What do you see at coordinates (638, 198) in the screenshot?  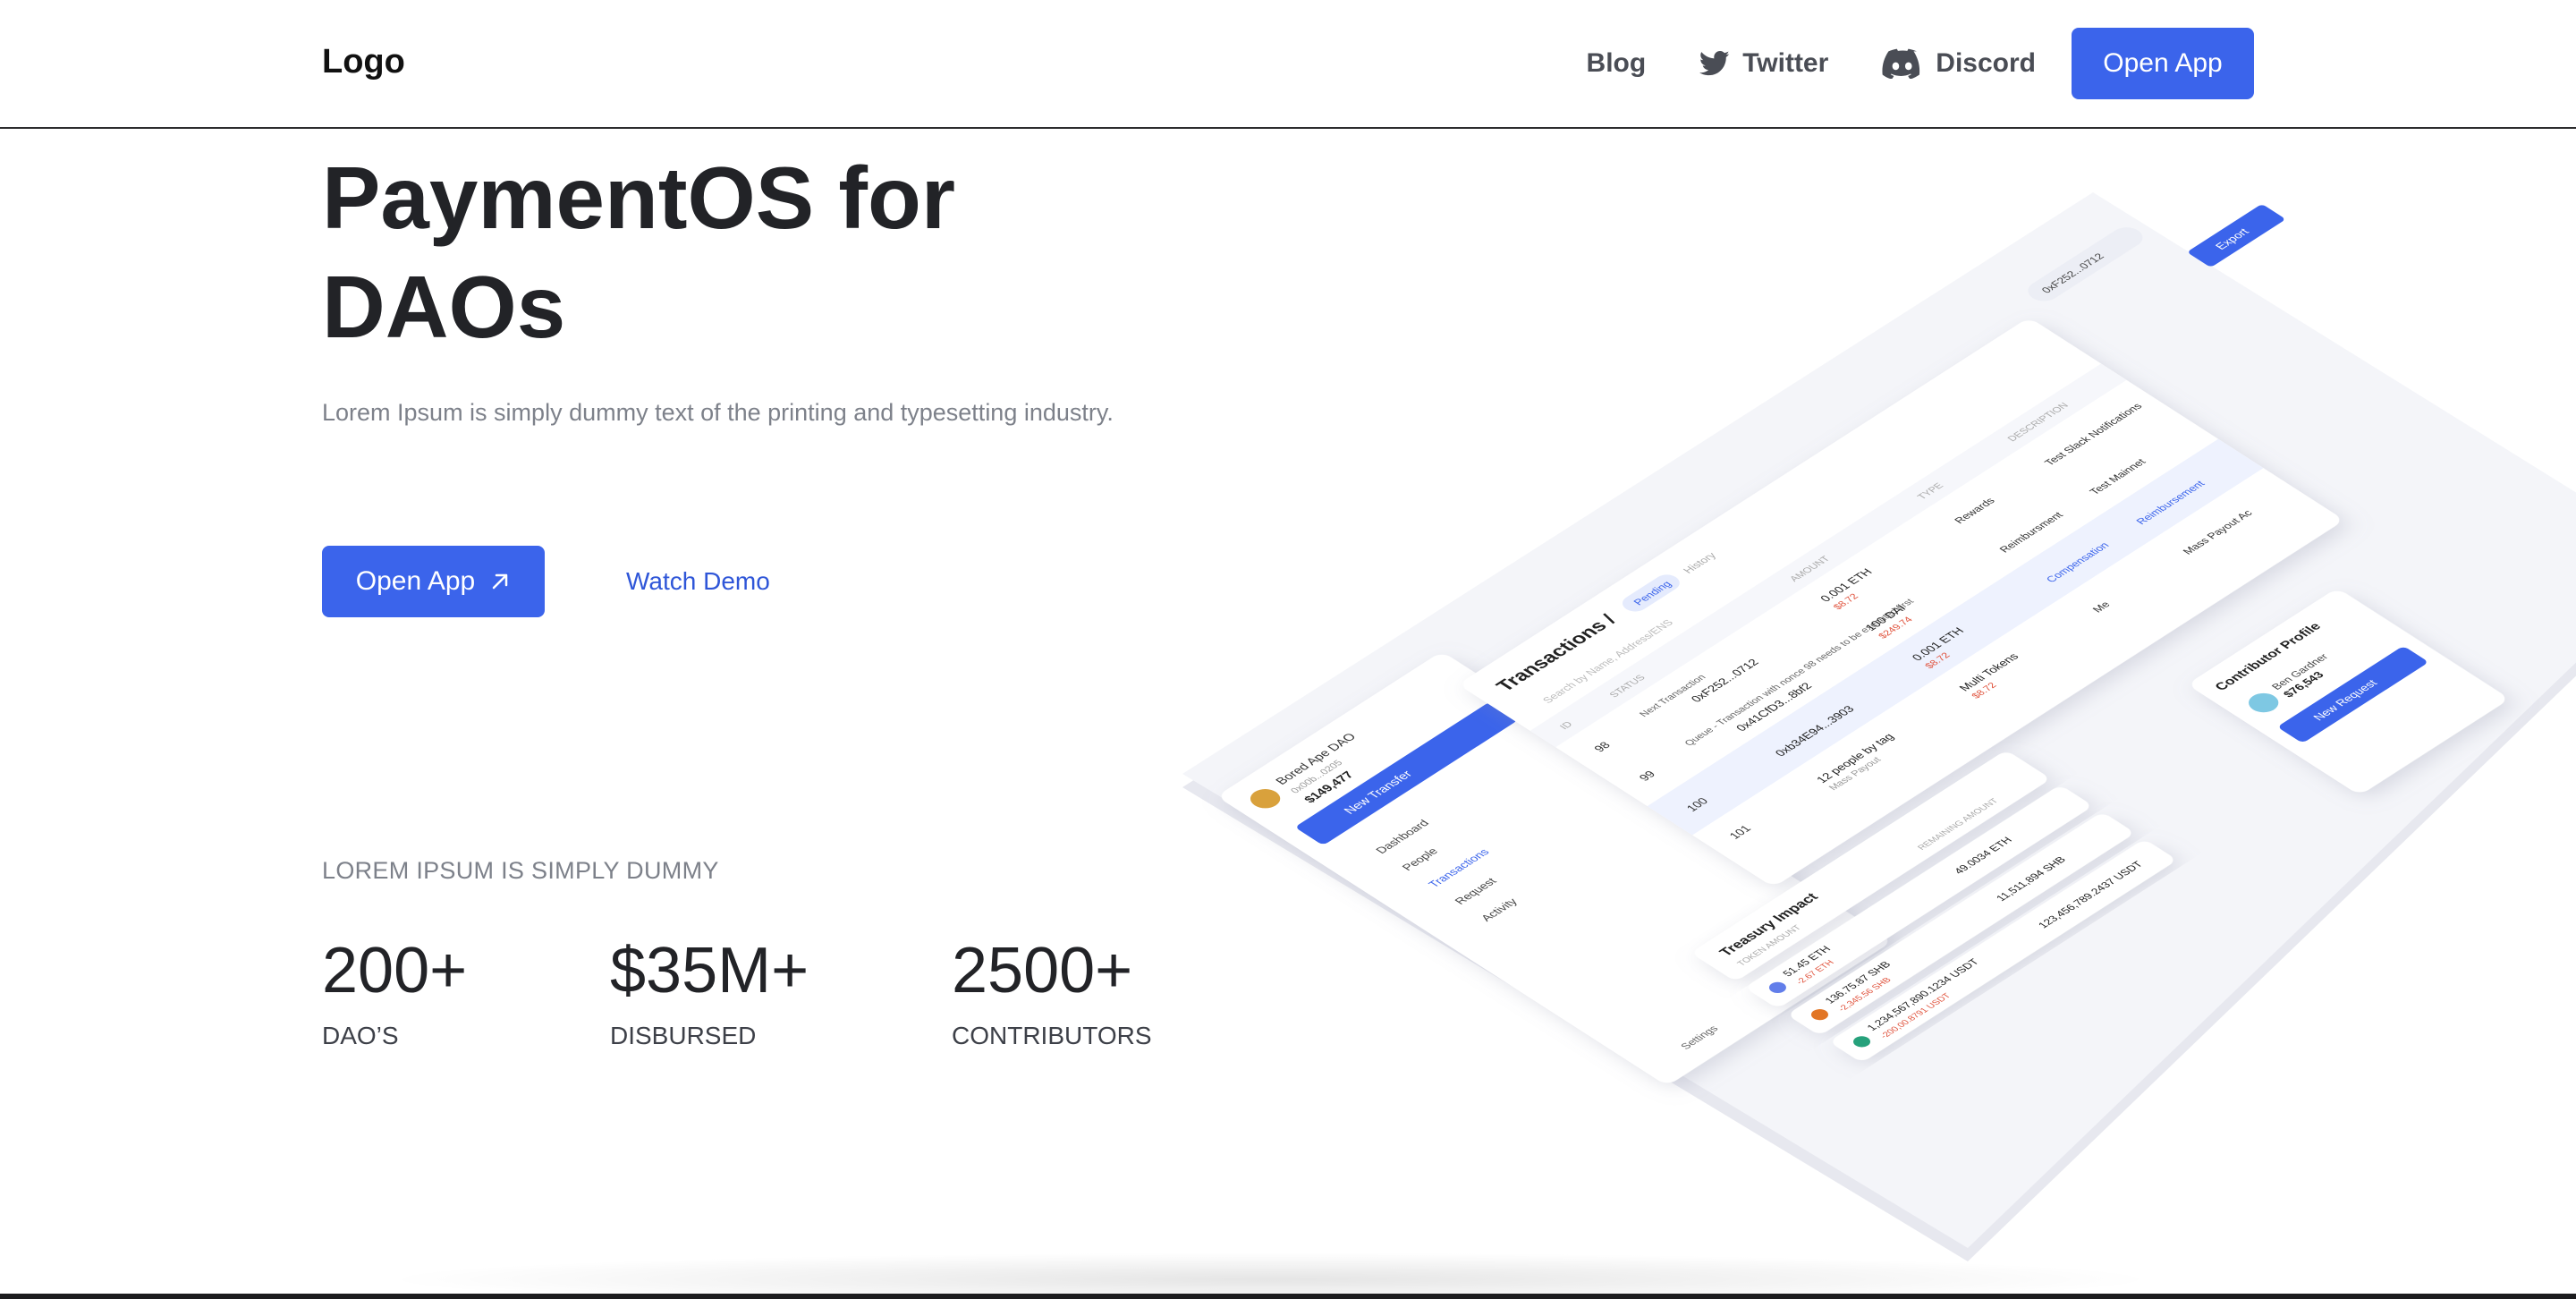 I see `hero-title-line-1: PaymentOS for` at bounding box center [638, 198].